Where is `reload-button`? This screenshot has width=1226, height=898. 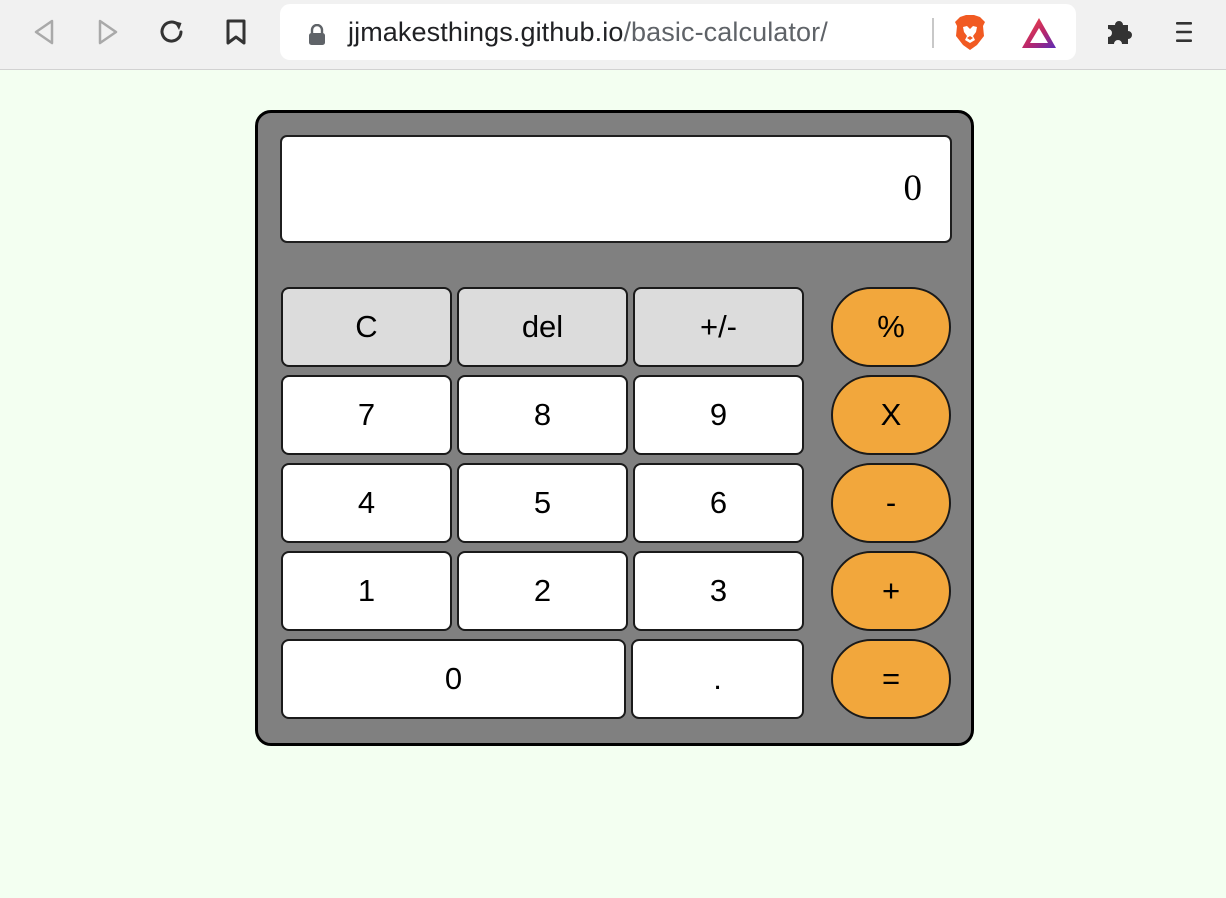
reload-button is located at coordinates (172, 32).